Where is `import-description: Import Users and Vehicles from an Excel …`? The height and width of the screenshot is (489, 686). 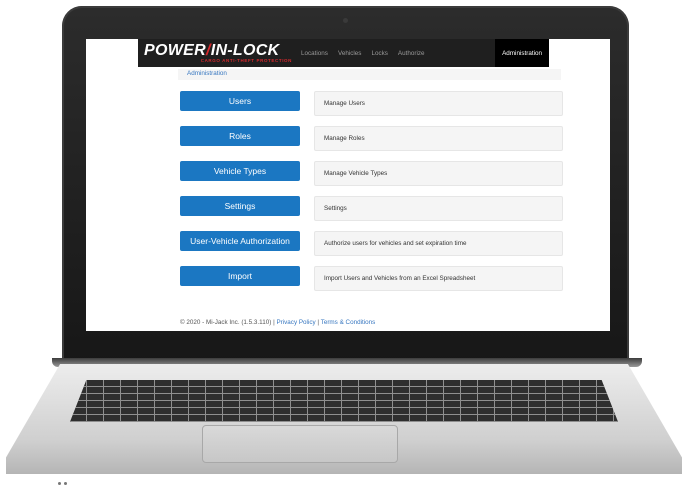 import-description: Import Users and Vehicles from an Excel … is located at coordinates (438, 278).